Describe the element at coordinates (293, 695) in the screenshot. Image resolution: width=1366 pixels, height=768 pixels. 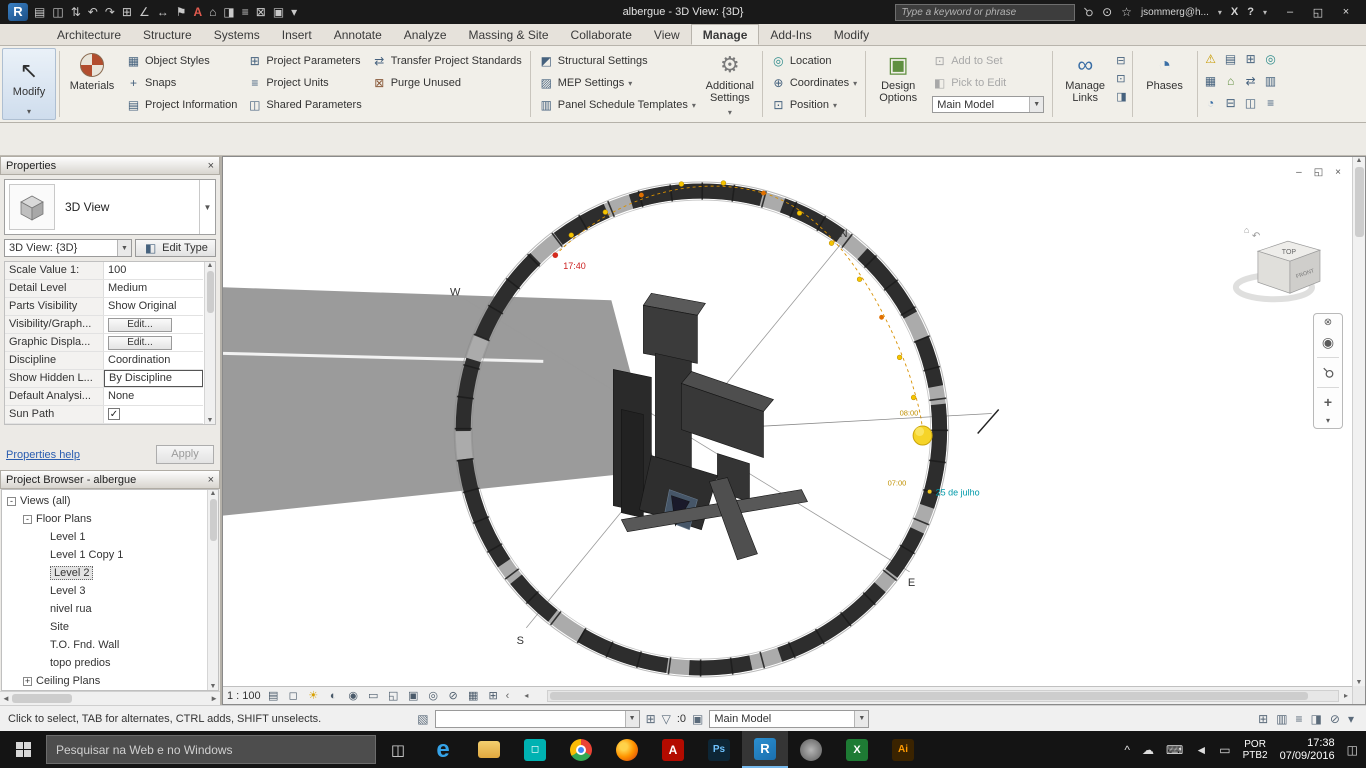
I see `visual-style-icon: ◻` at that location.